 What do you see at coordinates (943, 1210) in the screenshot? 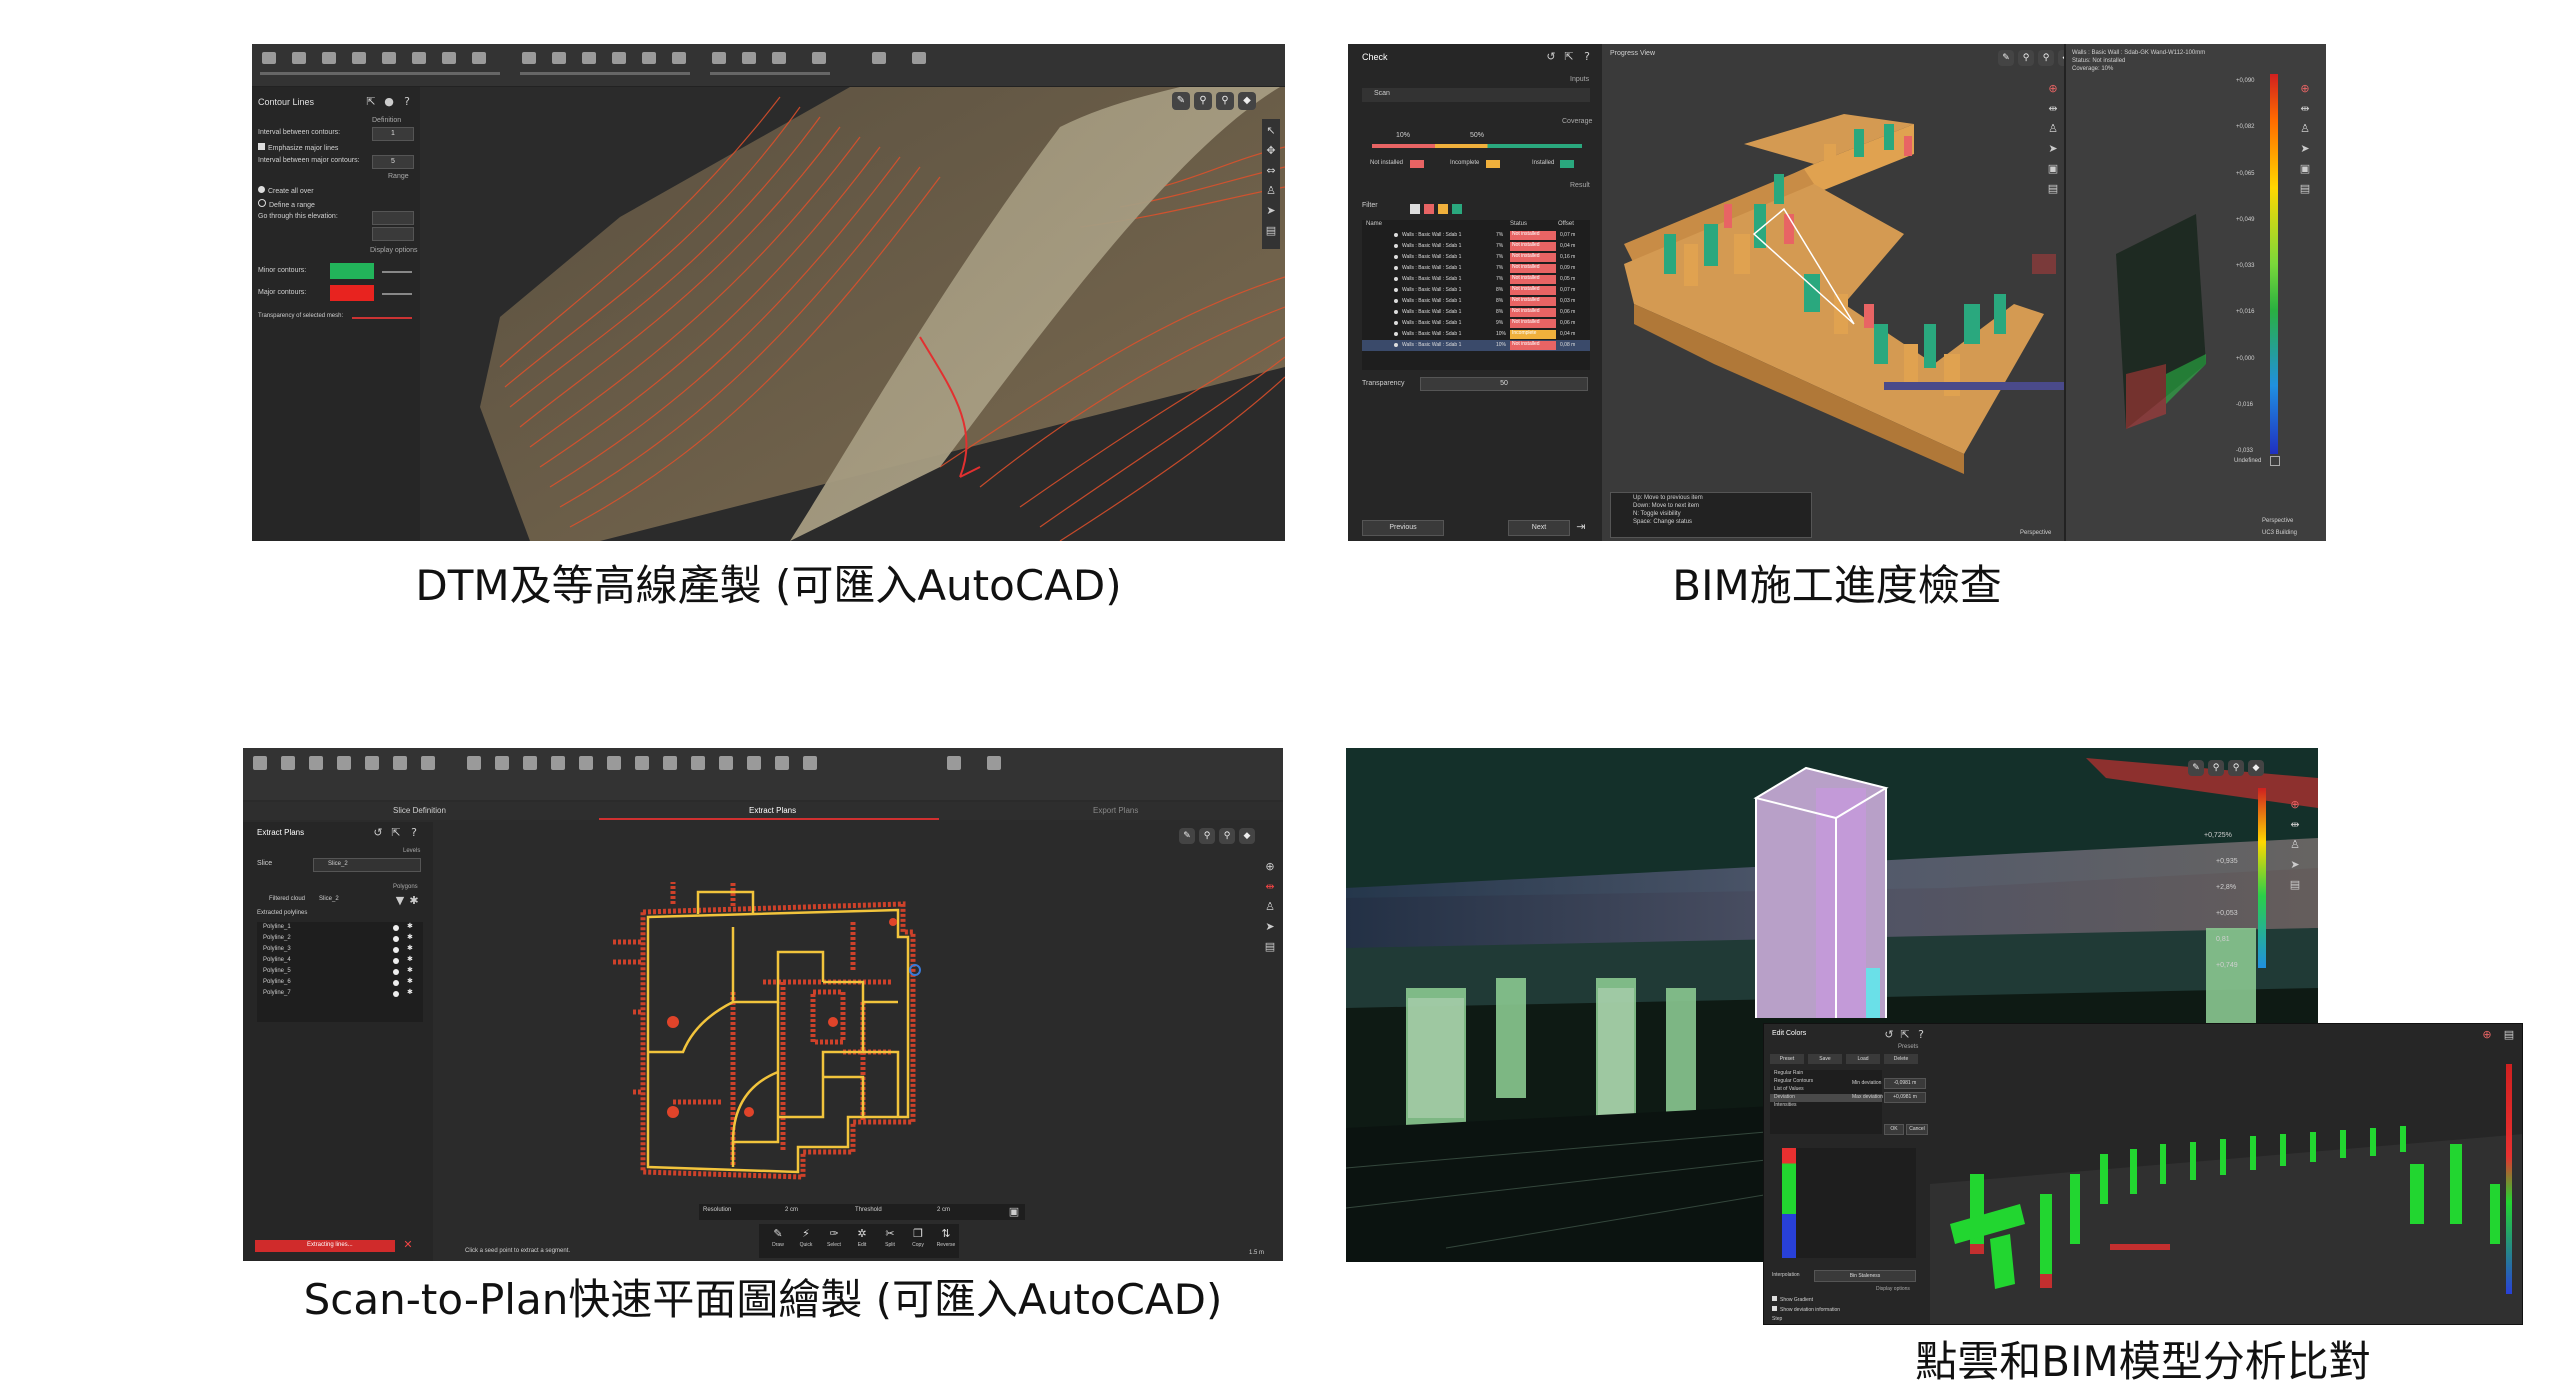
I see `threshold-value: 2 cm` at bounding box center [943, 1210].